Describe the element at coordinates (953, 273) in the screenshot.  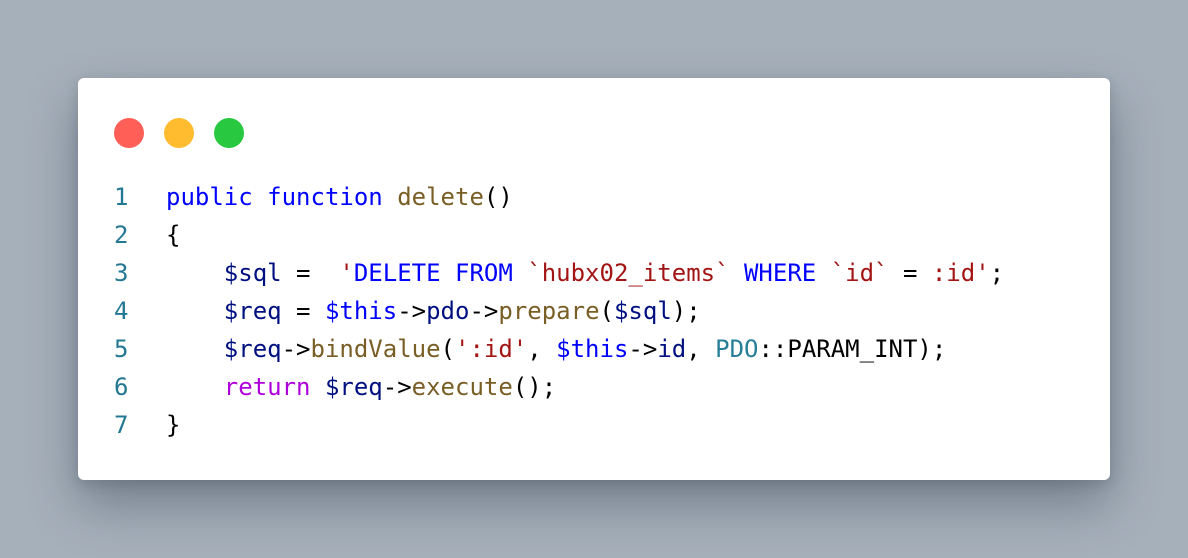
I see `code-token: :id'` at that location.